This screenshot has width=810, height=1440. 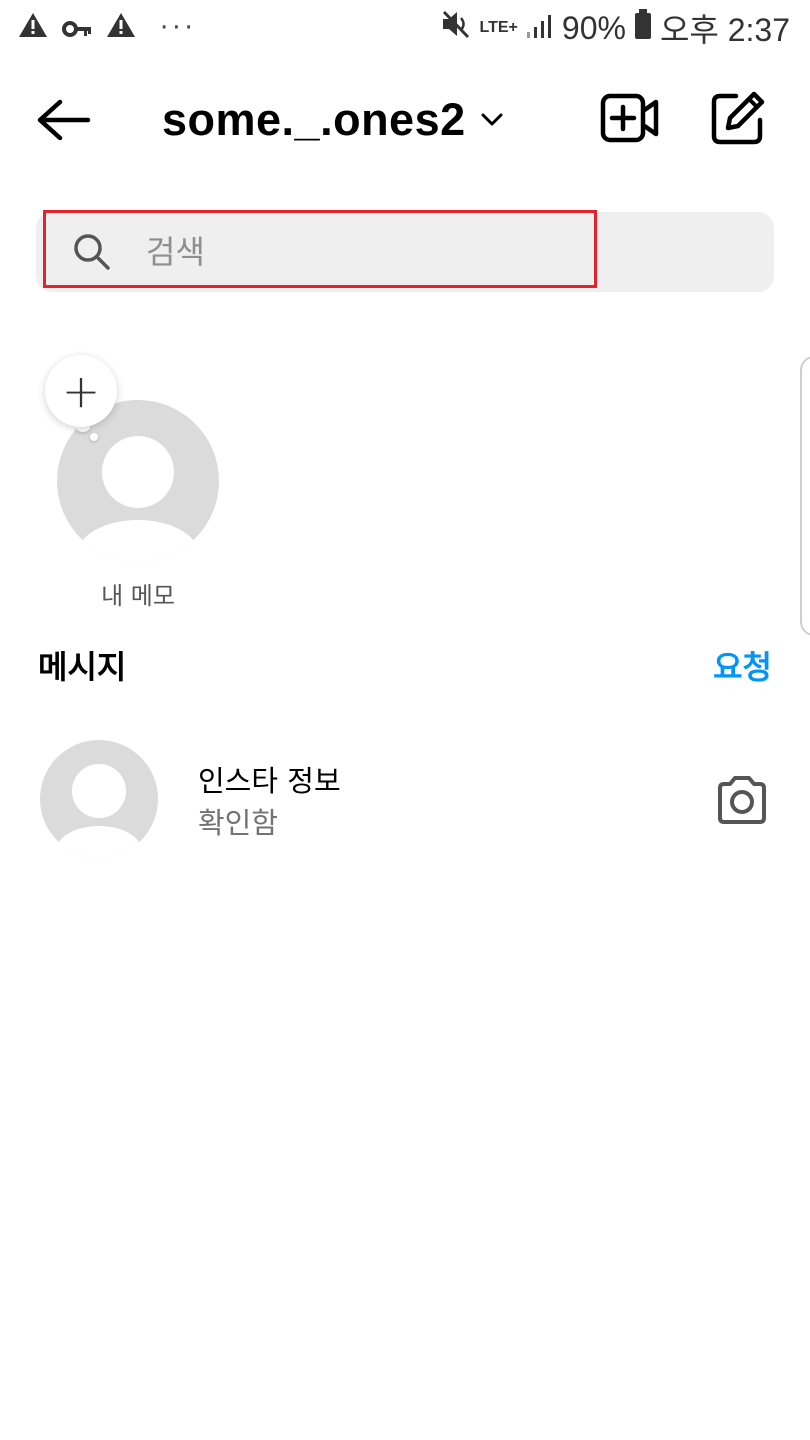 I want to click on key-icon, so click(x=77, y=28).